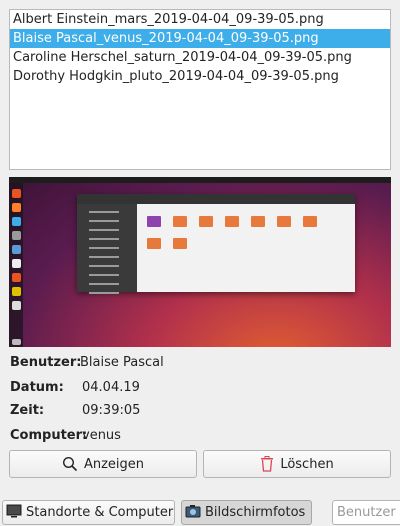  I want to click on trash-icon, so click(267, 464).